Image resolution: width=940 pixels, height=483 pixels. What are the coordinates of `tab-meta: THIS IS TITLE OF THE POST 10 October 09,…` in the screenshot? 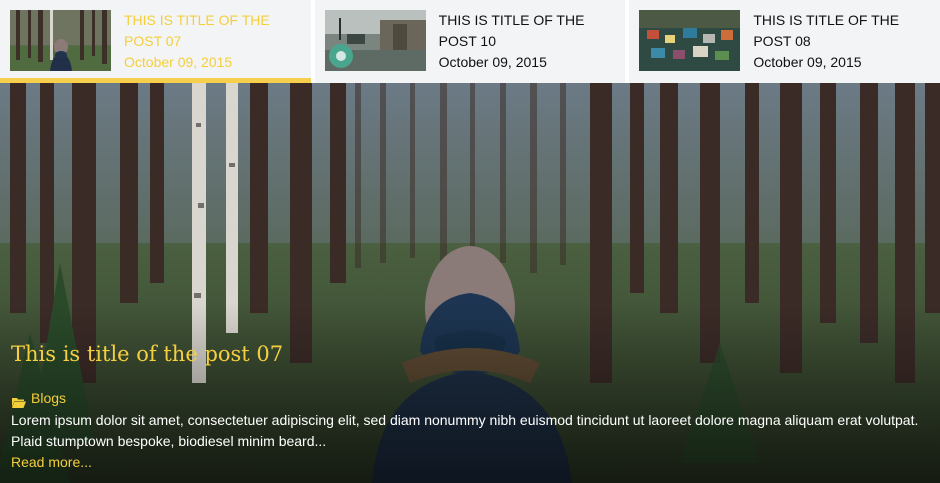 It's located at (527, 41).